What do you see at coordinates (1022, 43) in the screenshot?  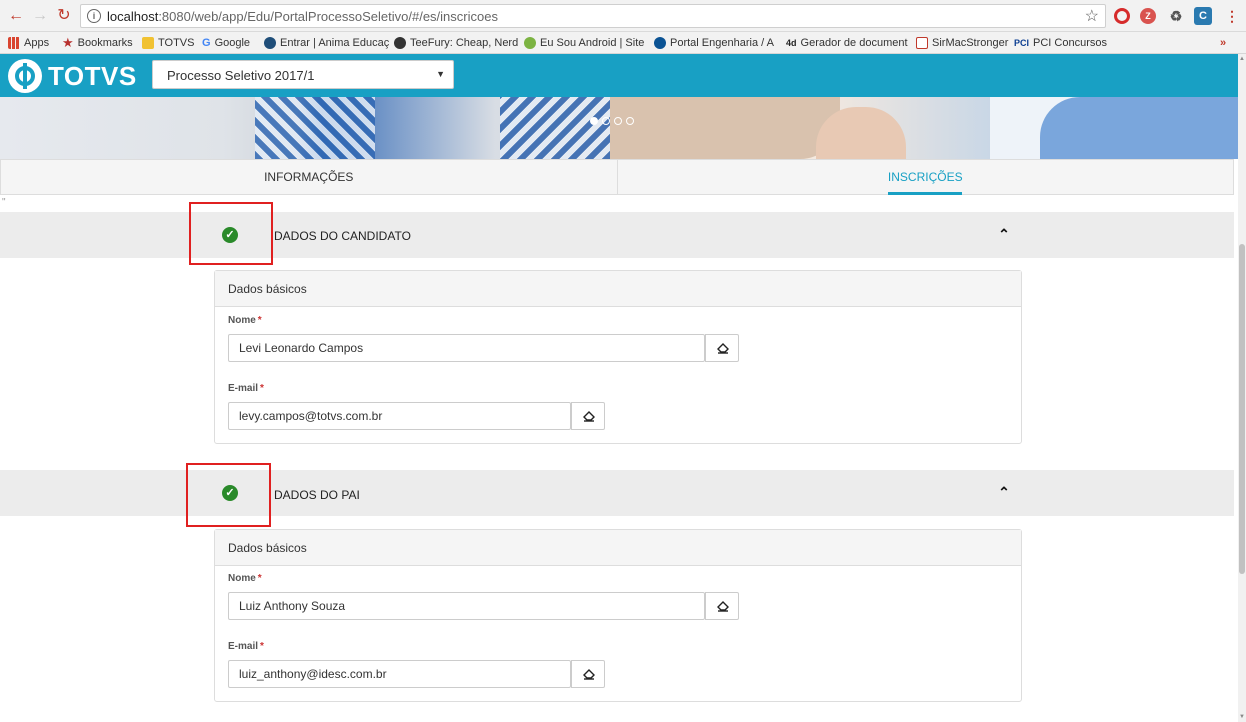 I see `pci-icon: PCI` at bounding box center [1022, 43].